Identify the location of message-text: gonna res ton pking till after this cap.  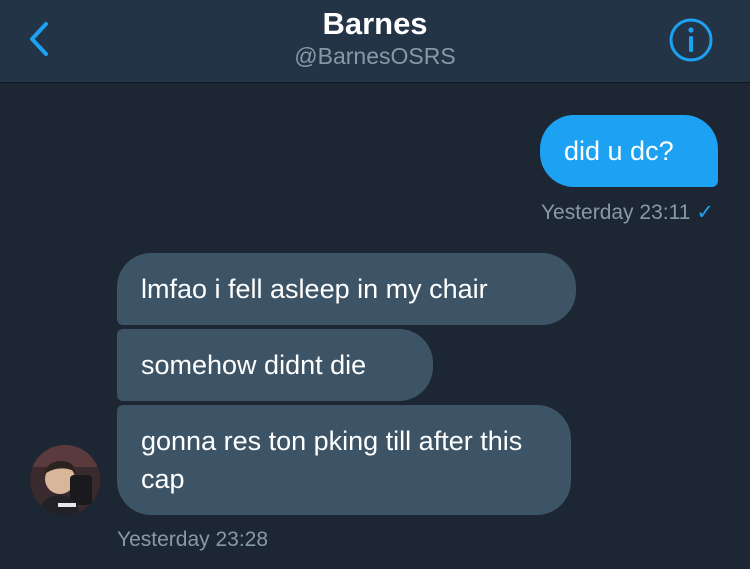
(332, 460).